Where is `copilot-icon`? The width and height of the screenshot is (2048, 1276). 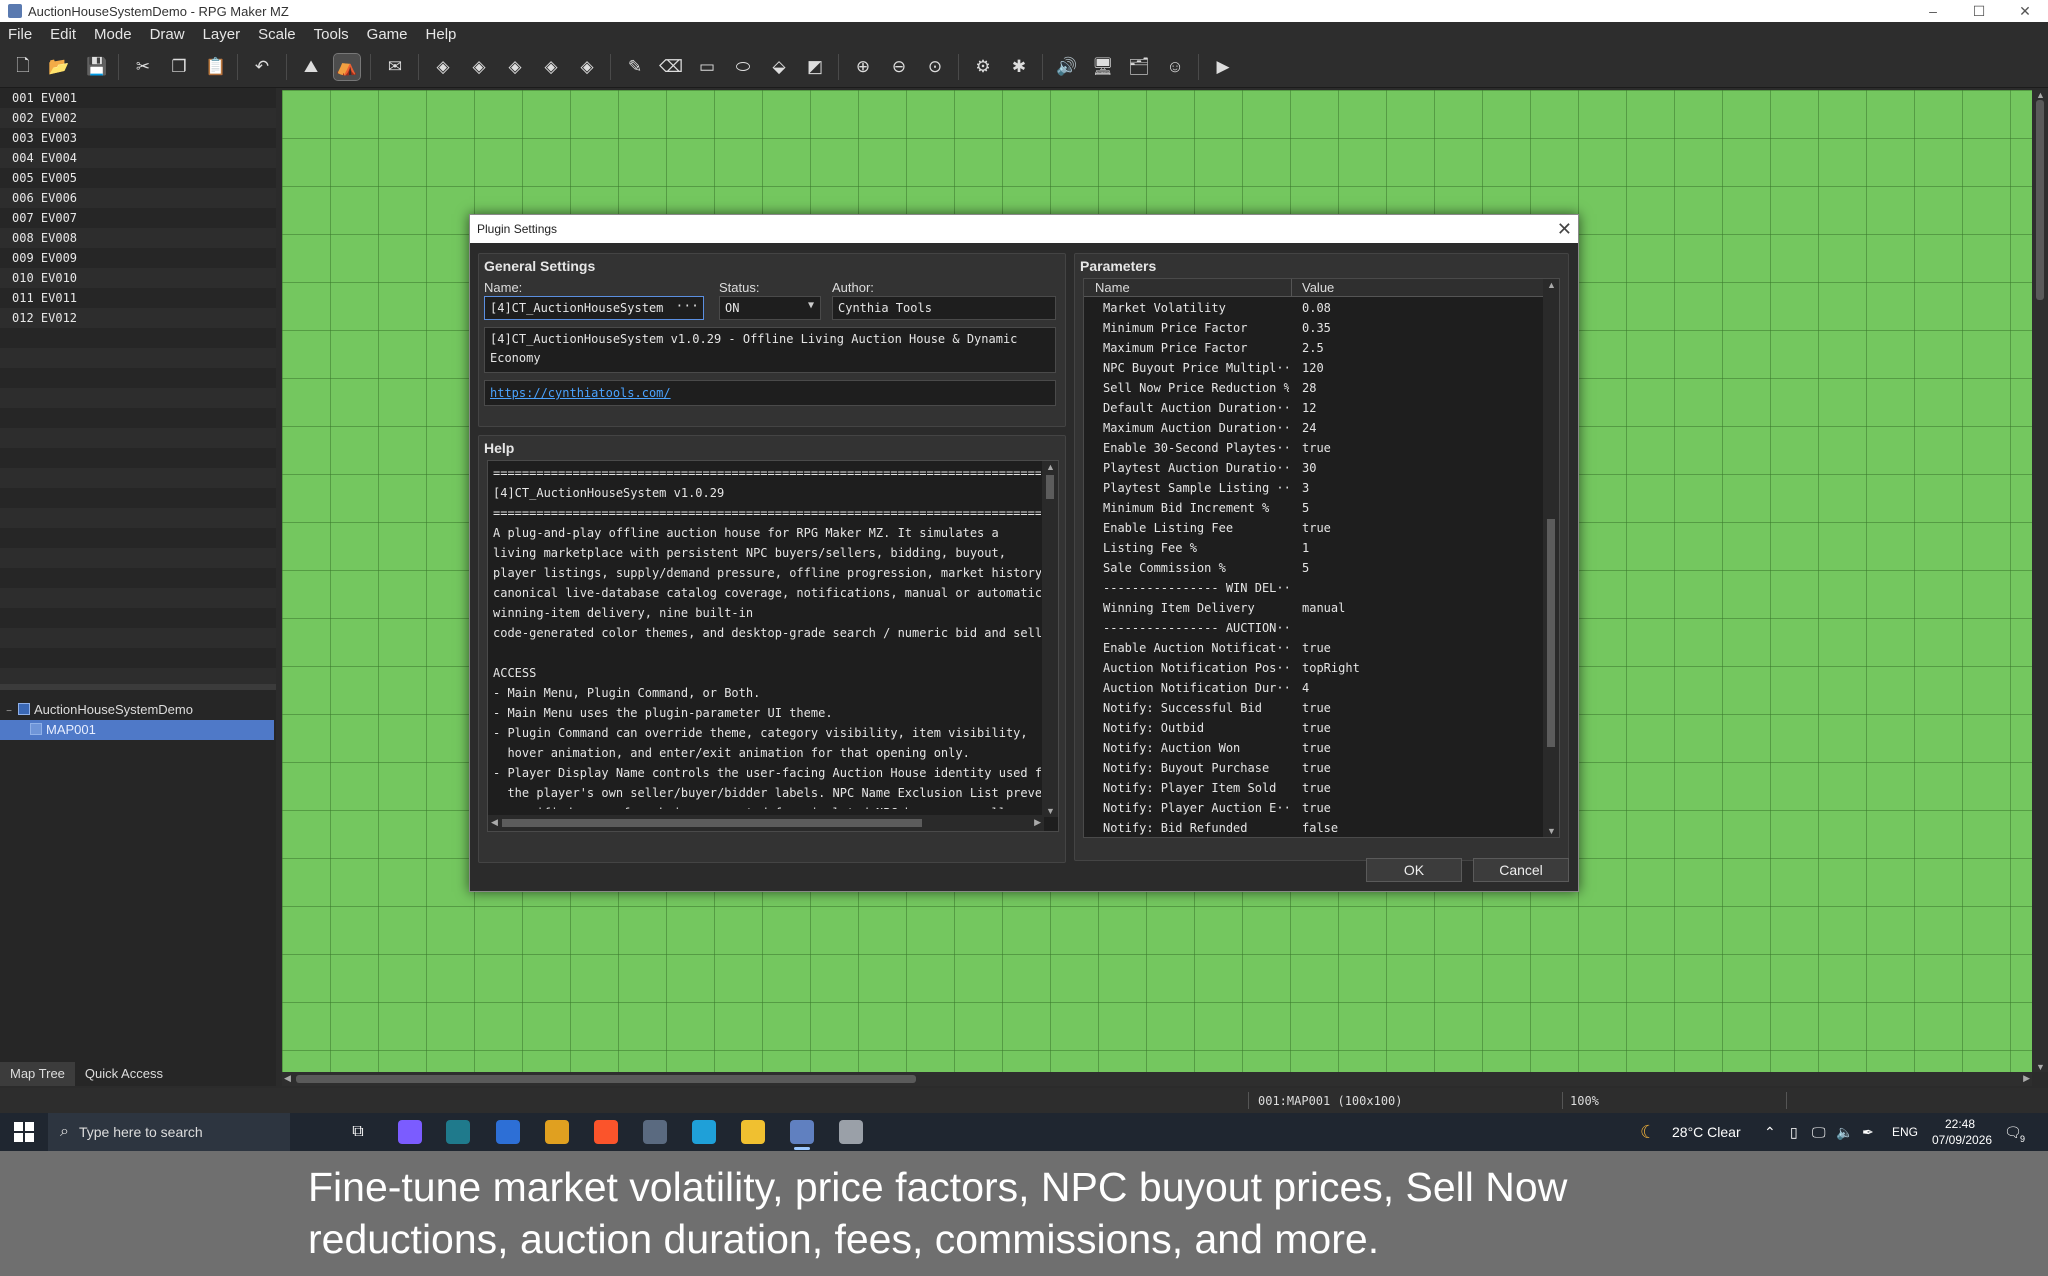
copilot-icon is located at coordinates (410, 1132).